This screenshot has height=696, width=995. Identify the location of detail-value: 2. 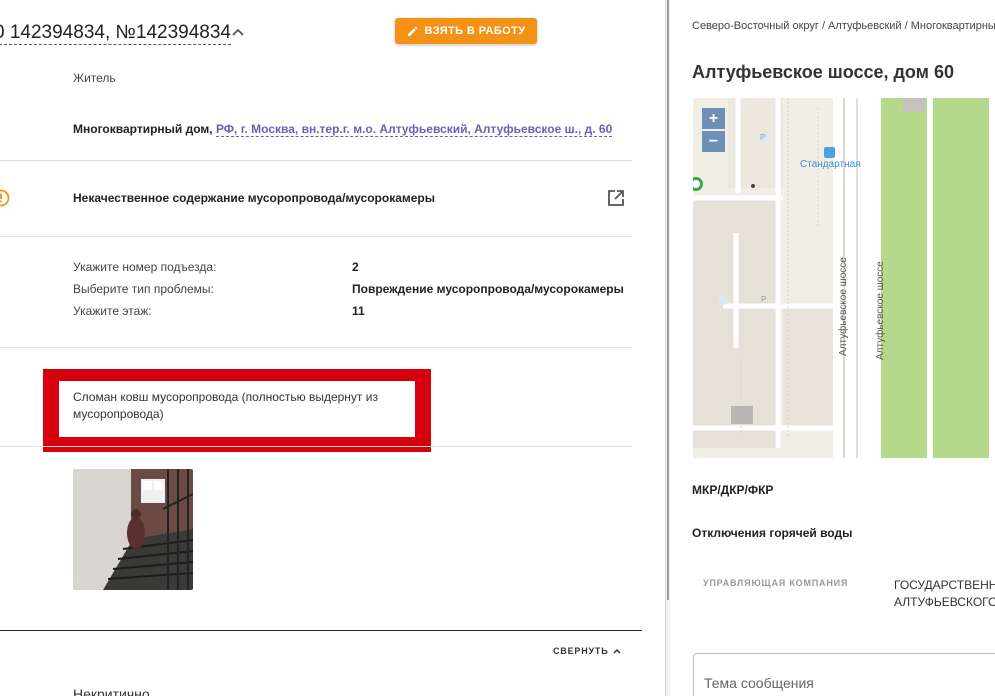
(355, 267).